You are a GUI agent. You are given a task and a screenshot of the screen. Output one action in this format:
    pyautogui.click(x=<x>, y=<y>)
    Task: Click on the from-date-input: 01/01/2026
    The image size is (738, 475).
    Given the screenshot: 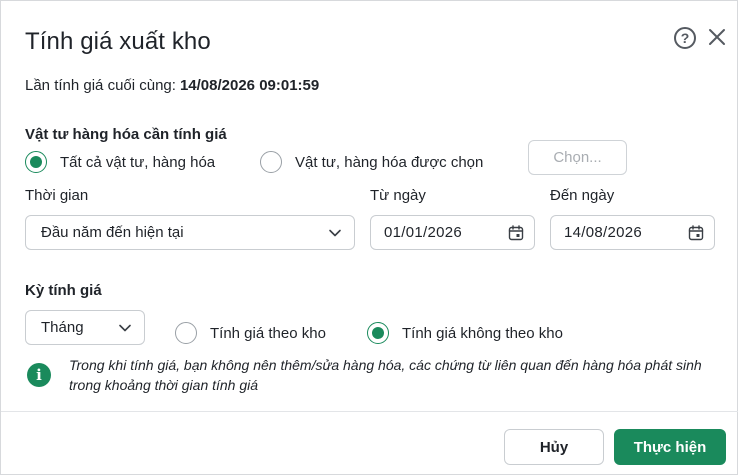 What is the action you would take?
    pyautogui.click(x=452, y=232)
    